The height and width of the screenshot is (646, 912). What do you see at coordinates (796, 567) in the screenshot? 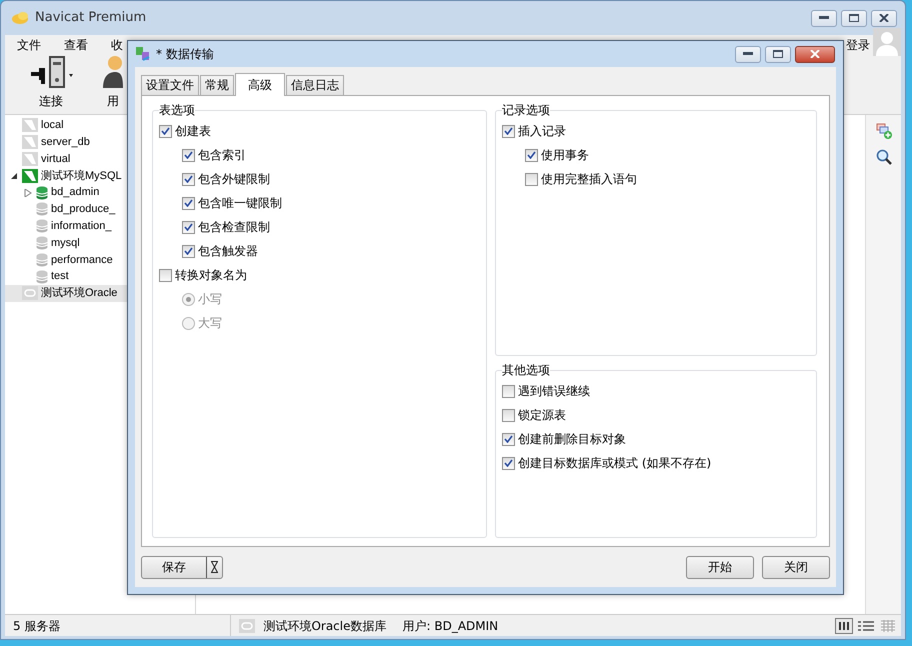
I see `dialog-button: 关闭` at bounding box center [796, 567].